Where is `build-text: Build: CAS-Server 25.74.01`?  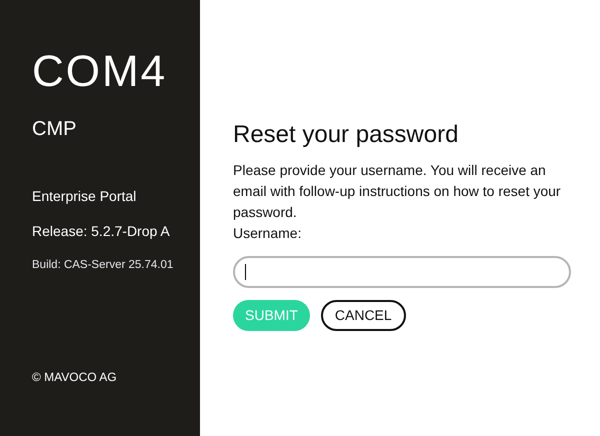 build-text: Build: CAS-Server 25.74.01 is located at coordinates (103, 265).